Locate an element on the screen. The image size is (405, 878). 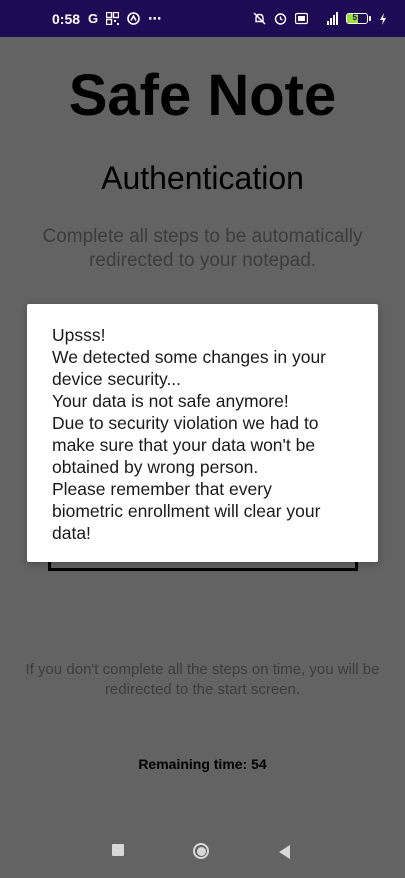
alarm-icon is located at coordinates (280, 18).